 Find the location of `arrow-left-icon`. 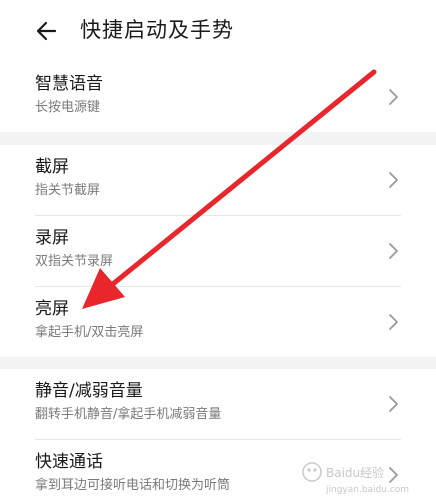

arrow-left-icon is located at coordinates (46, 31).